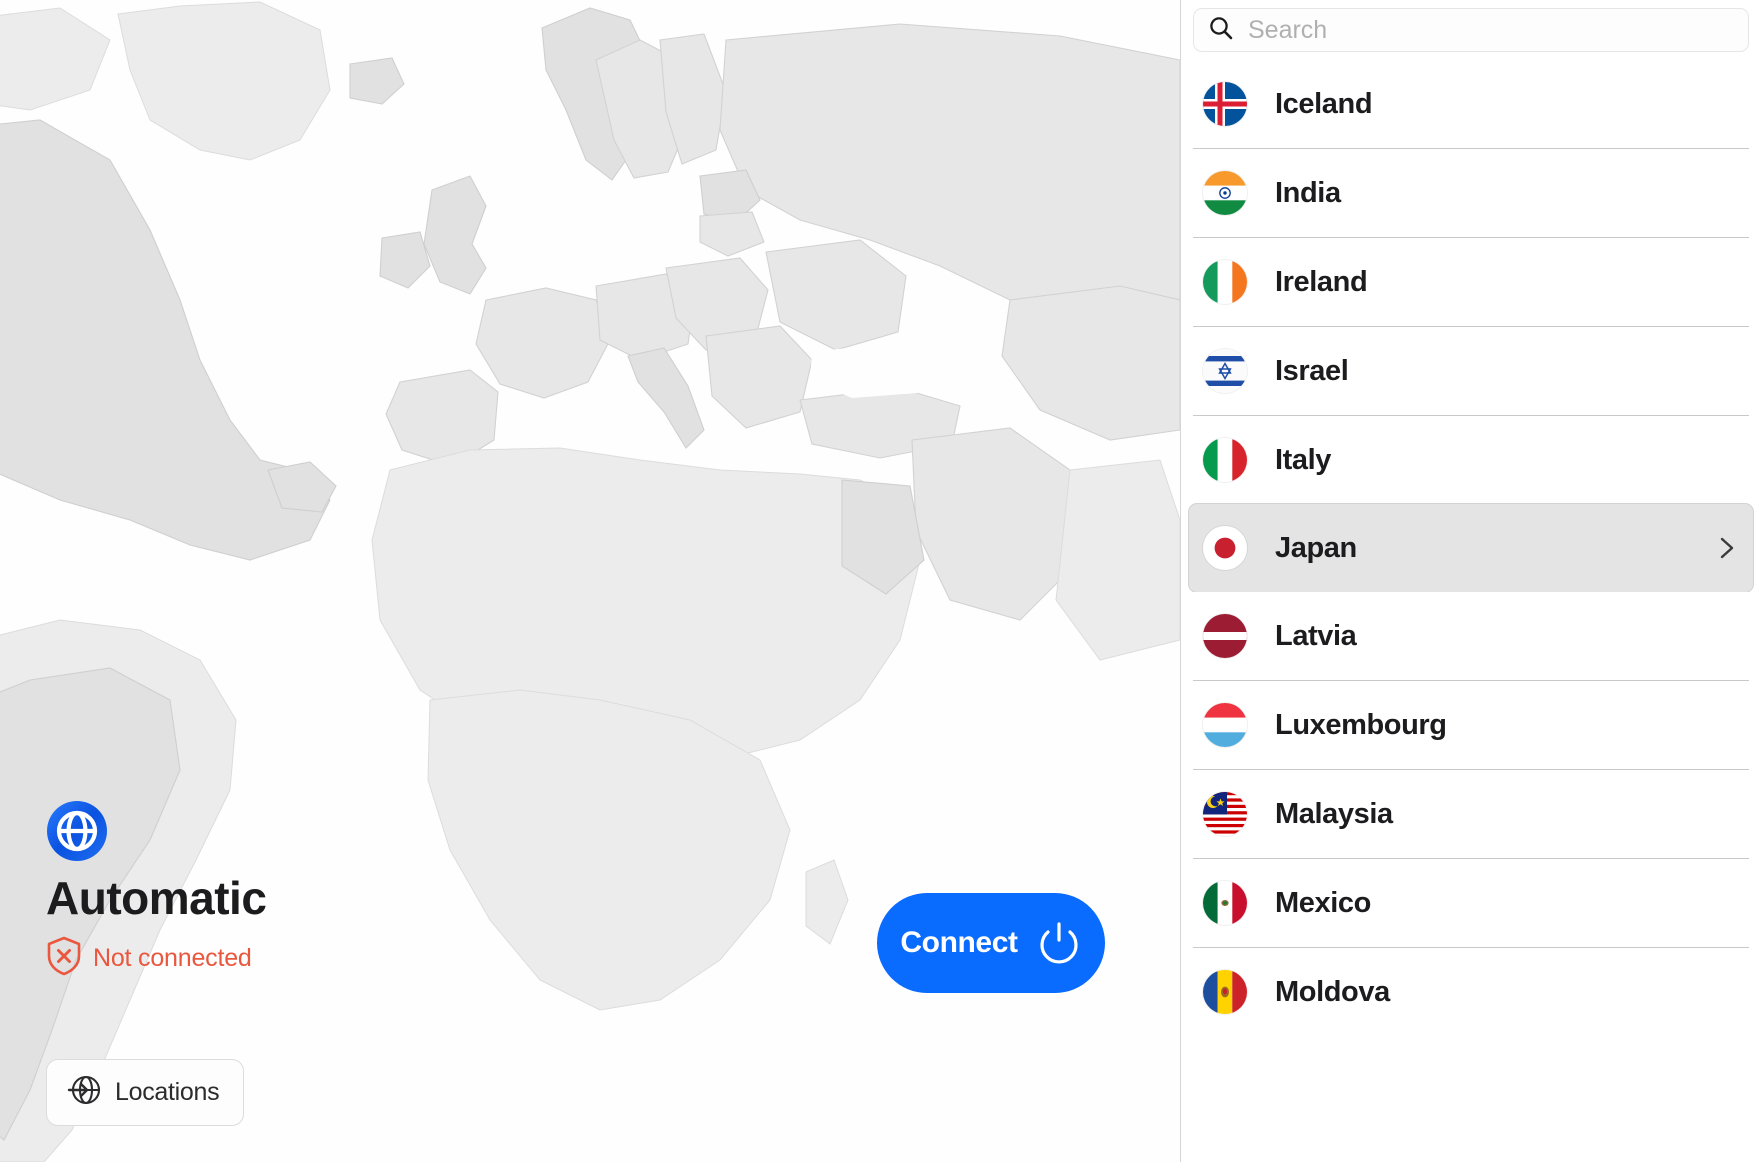 The width and height of the screenshot is (1760, 1162). I want to click on country-row-mexico: Mexico, so click(1470, 903).